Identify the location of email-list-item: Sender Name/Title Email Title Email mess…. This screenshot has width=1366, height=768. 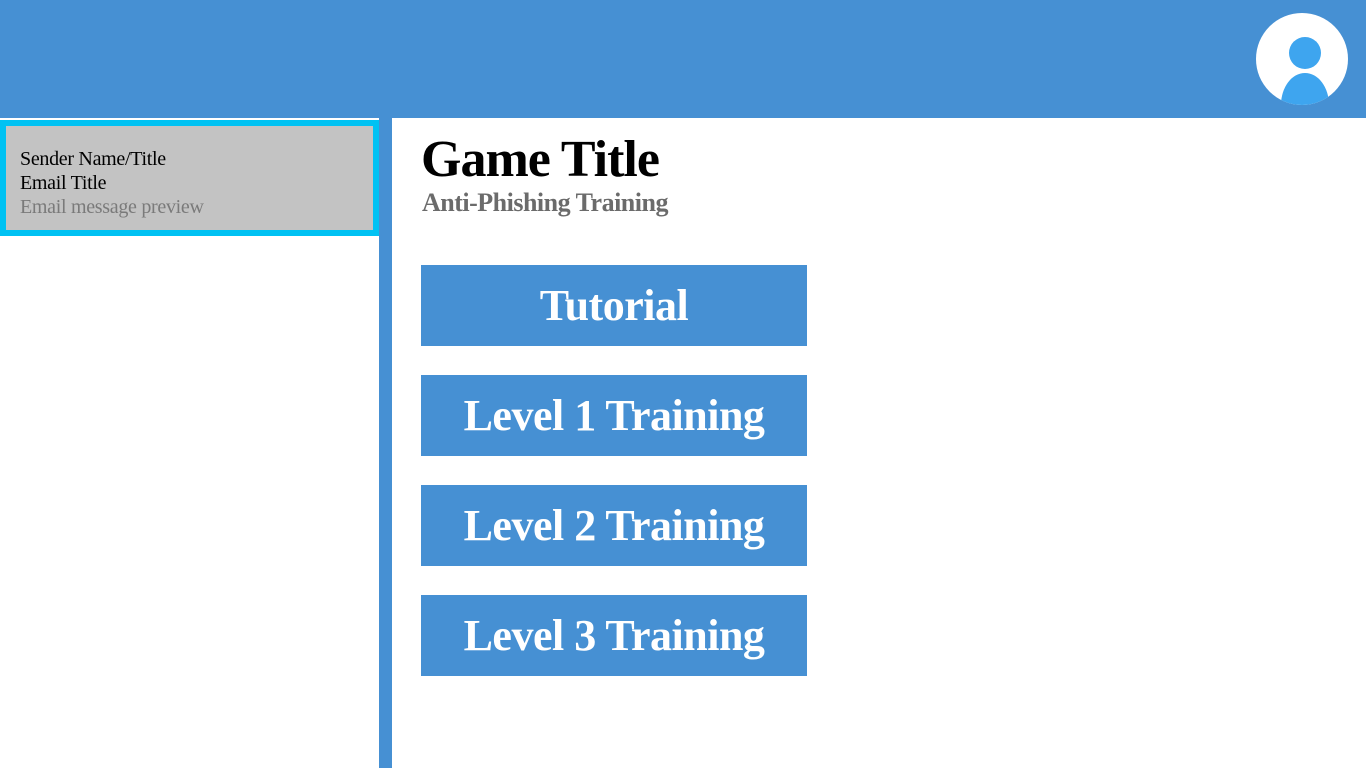
(189, 178).